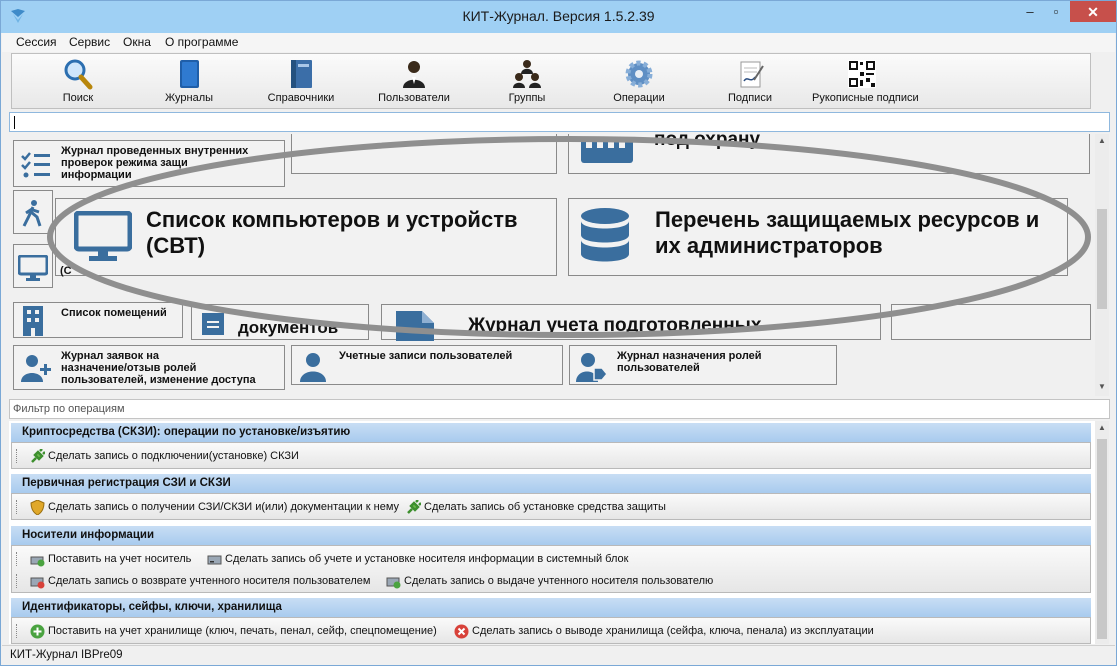 The height and width of the screenshot is (666, 1117). What do you see at coordinates (137, 42) in the screenshot?
I see `menu-windows: Окна` at bounding box center [137, 42].